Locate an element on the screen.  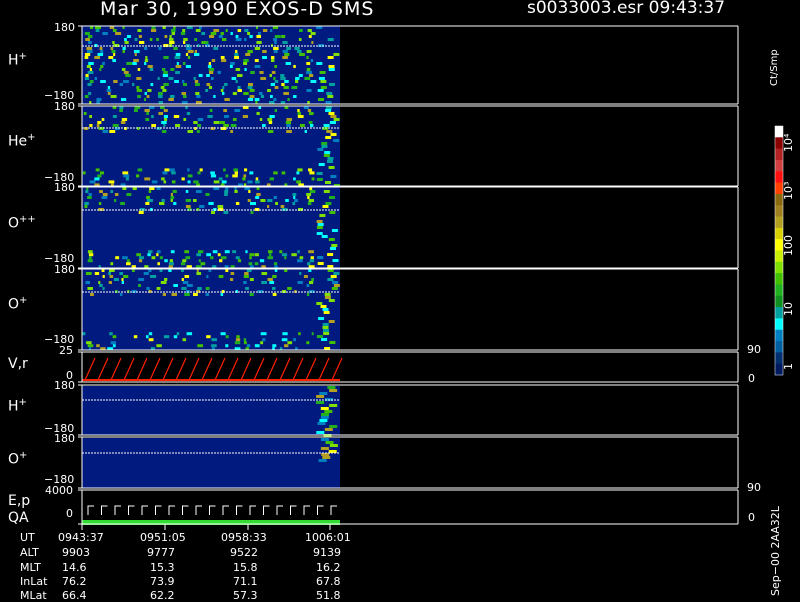
panel-label-ep: E,p is located at coordinates (19, 501).